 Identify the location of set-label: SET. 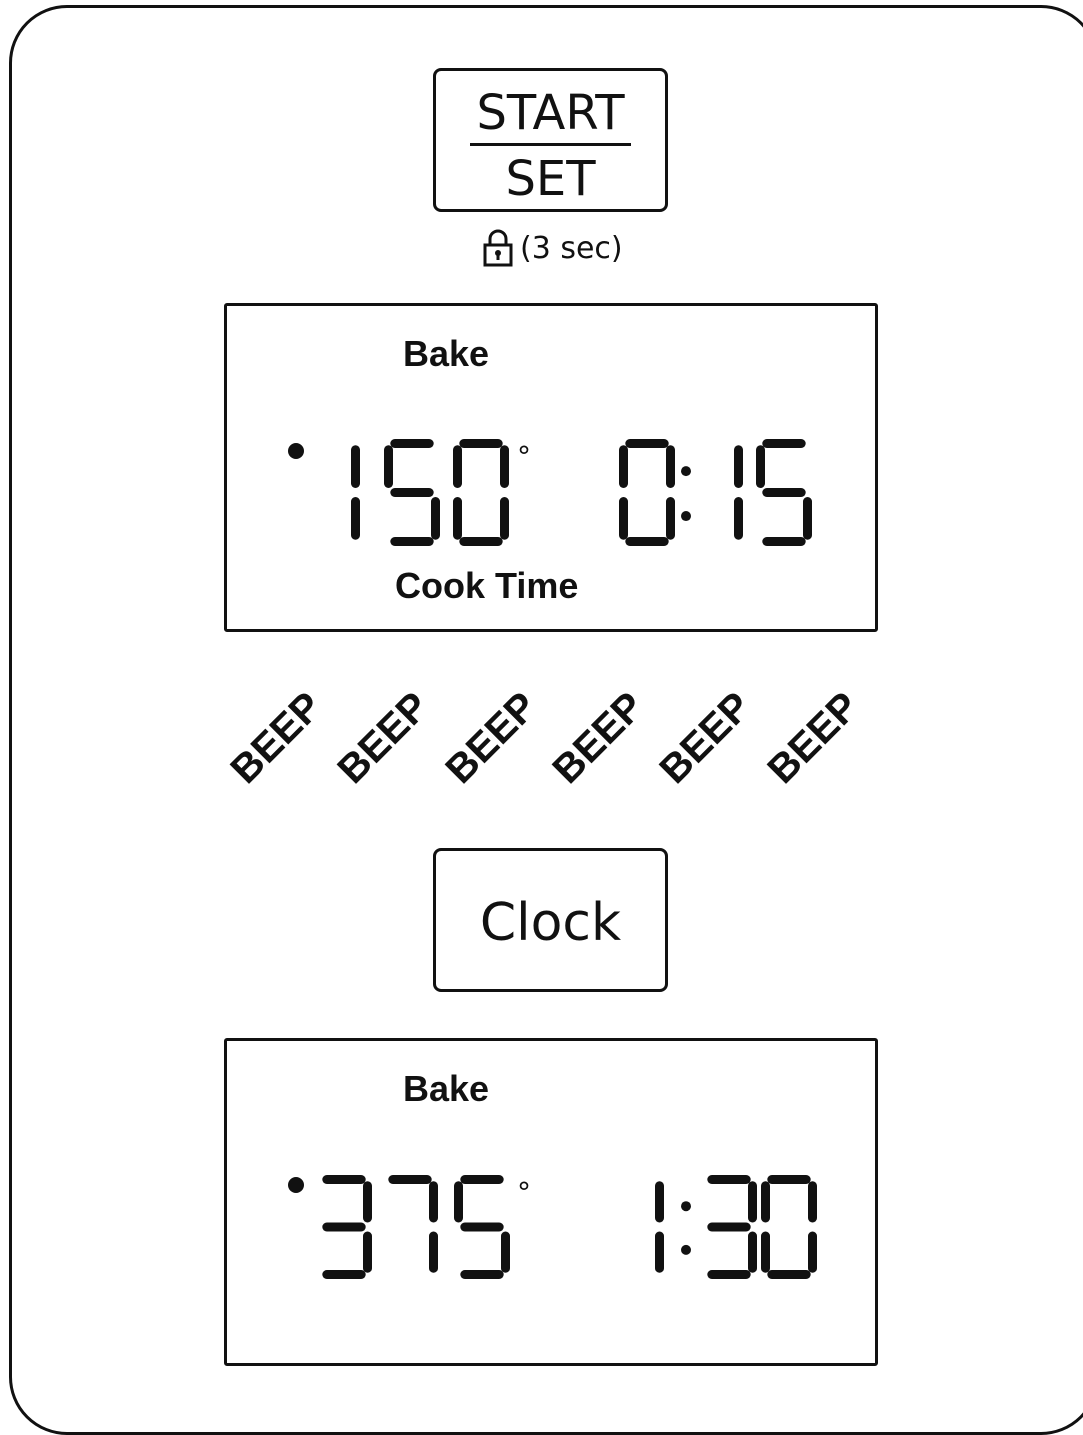
(550, 179).